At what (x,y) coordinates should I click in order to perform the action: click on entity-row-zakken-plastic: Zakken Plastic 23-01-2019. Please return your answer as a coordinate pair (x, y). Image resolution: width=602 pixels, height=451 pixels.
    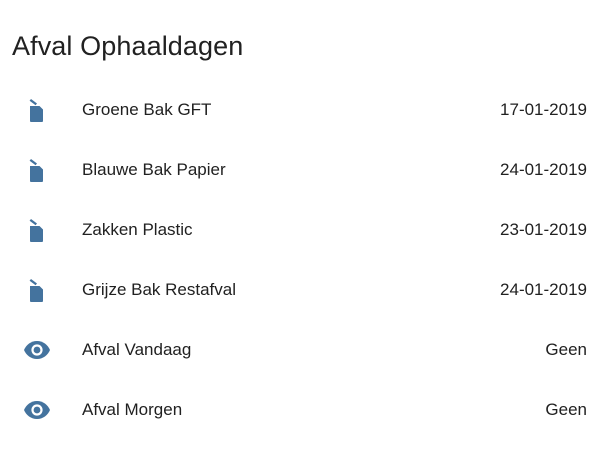
    Looking at the image, I should click on (301, 230).